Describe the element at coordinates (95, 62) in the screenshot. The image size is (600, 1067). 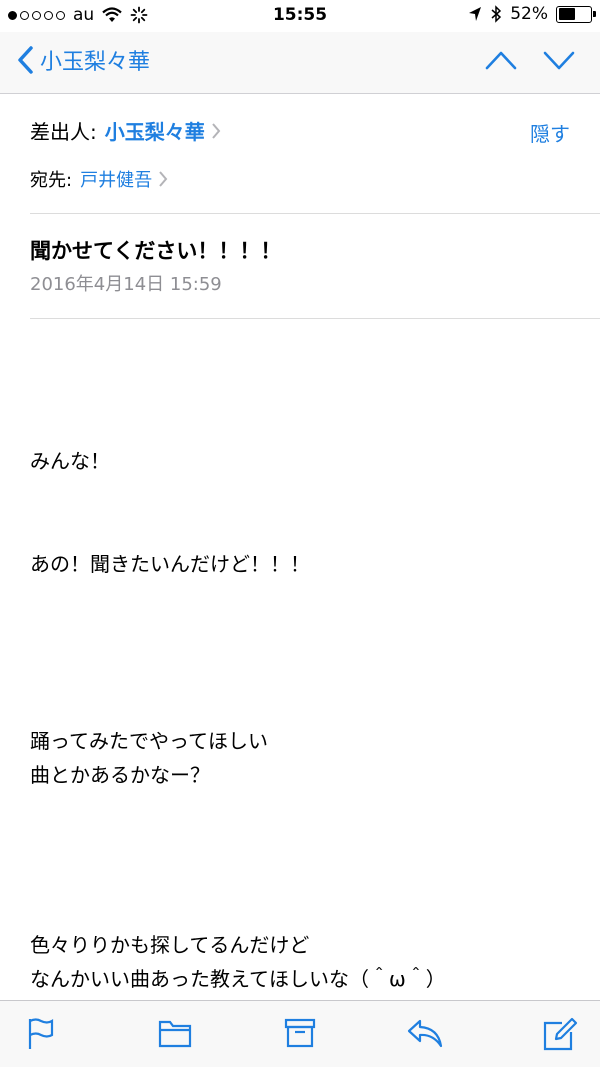
I see `back-button-label: 小玉梨々華` at that location.